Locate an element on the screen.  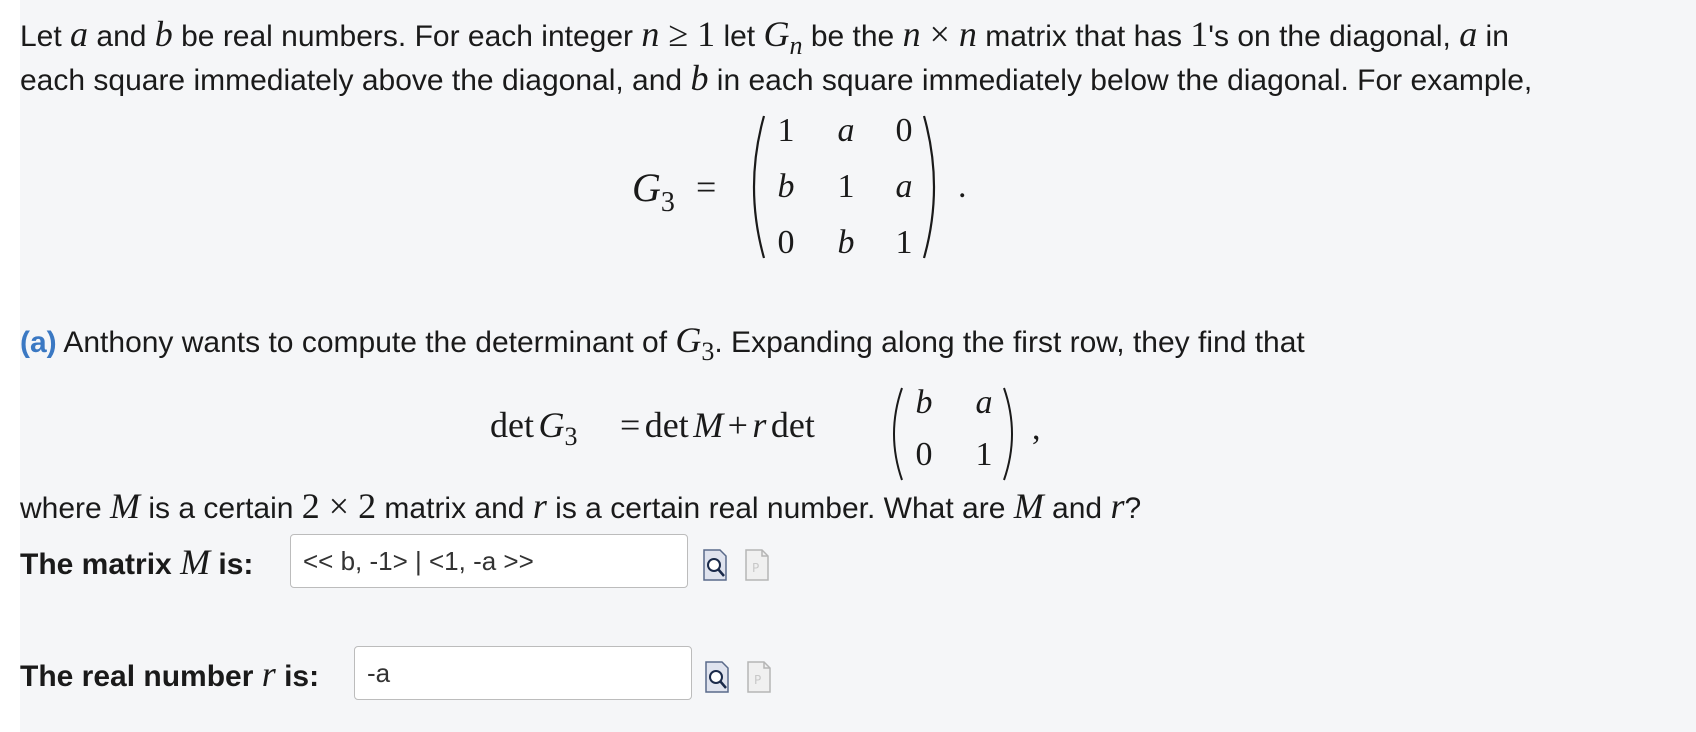
period: . is located at coordinates (962, 186).